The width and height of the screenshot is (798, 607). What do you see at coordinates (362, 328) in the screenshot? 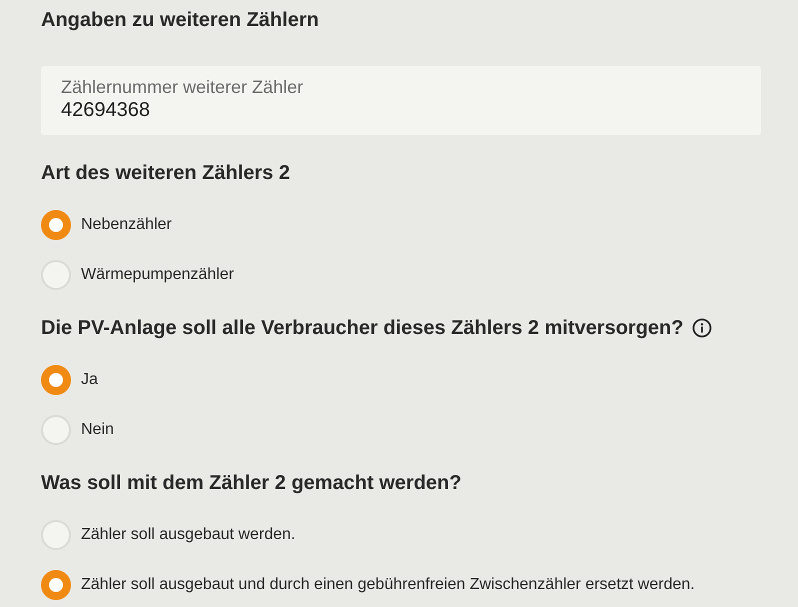
I see `question-heading: Die PV-Anlage soll alle Verbraucher dieses Zählers 2 mitversorgen?` at bounding box center [362, 328].